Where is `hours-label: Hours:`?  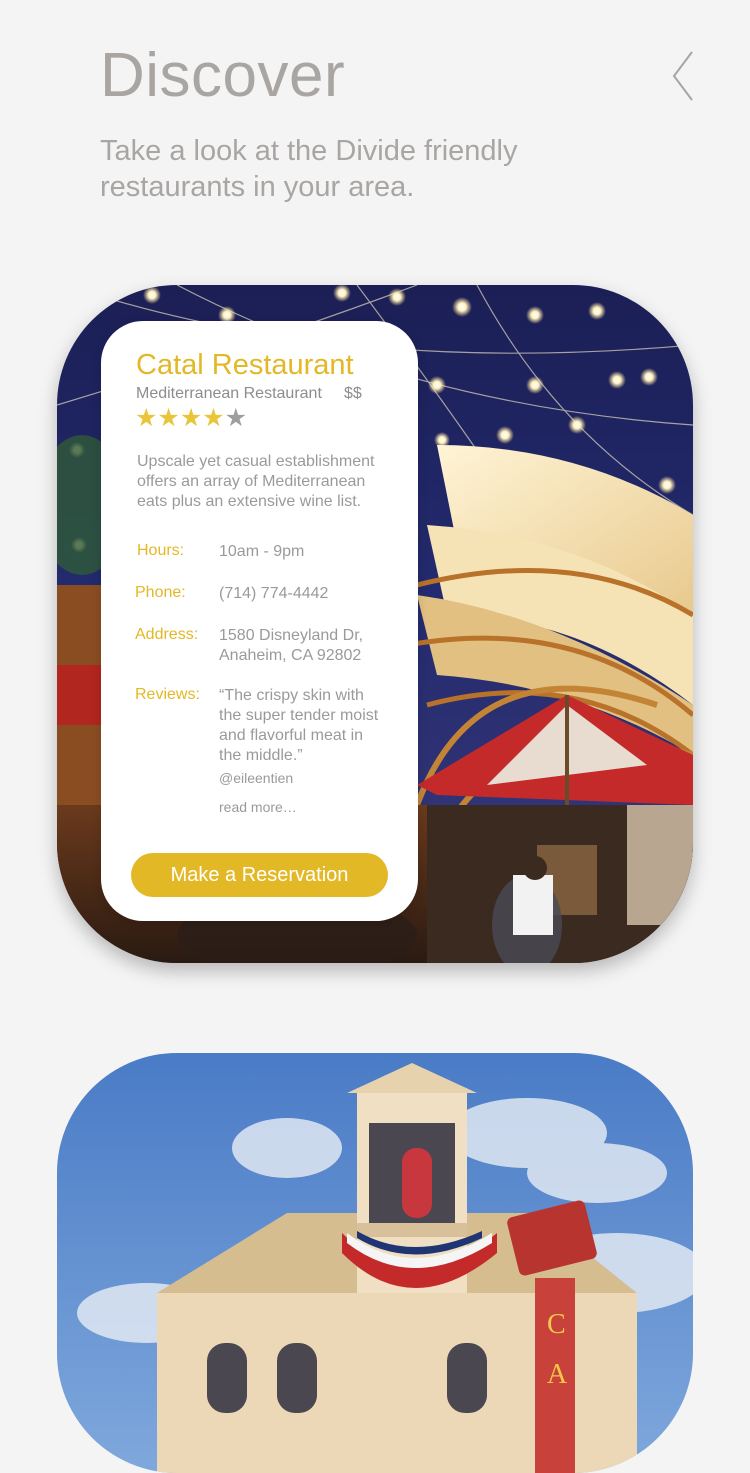
hours-label: Hours: is located at coordinates (161, 550).